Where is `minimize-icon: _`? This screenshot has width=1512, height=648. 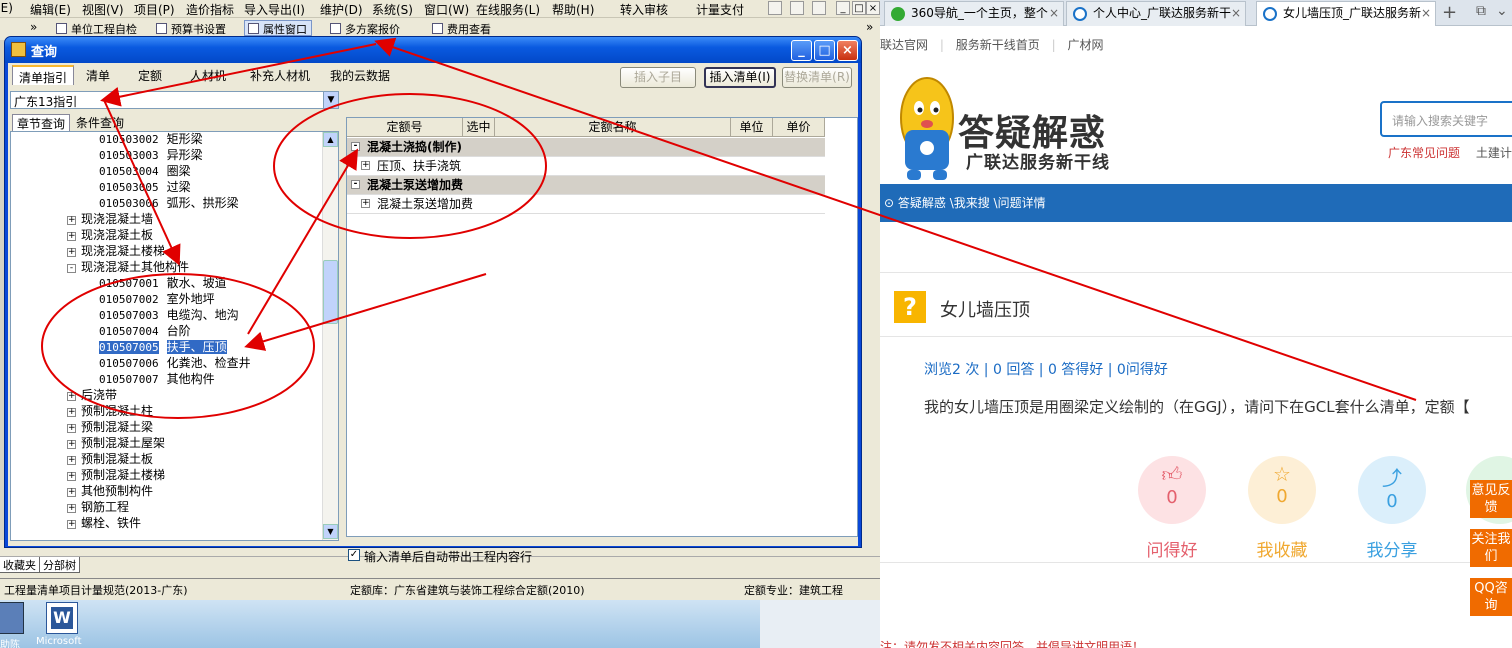 minimize-icon: _ is located at coordinates (801, 50).